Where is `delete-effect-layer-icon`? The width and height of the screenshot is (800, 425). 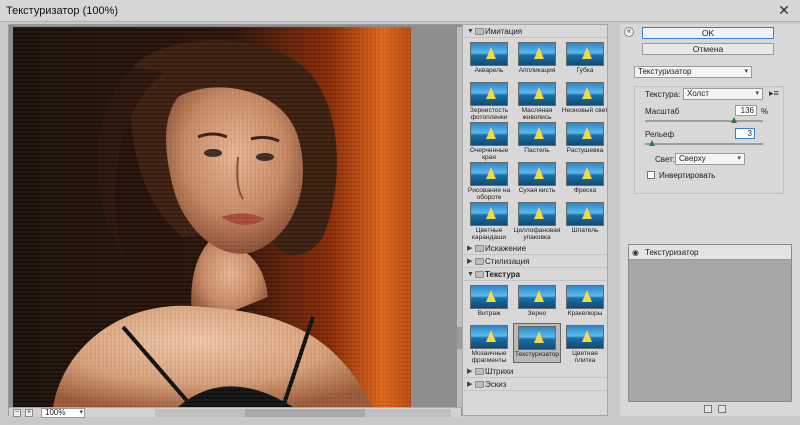 delete-effect-layer-icon is located at coordinates (722, 409).